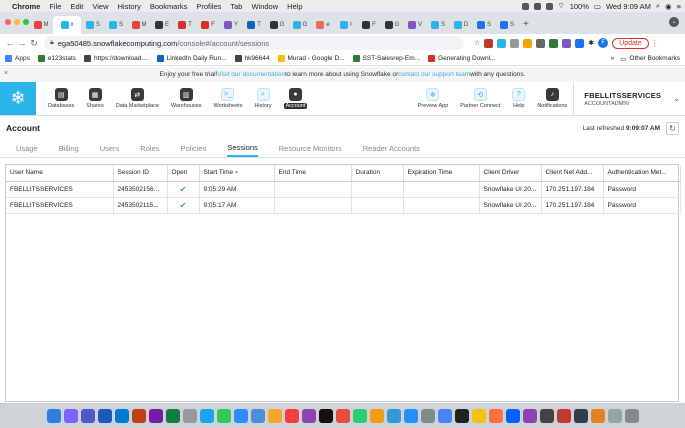  I want to click on update-button: Update, so click(630, 43).